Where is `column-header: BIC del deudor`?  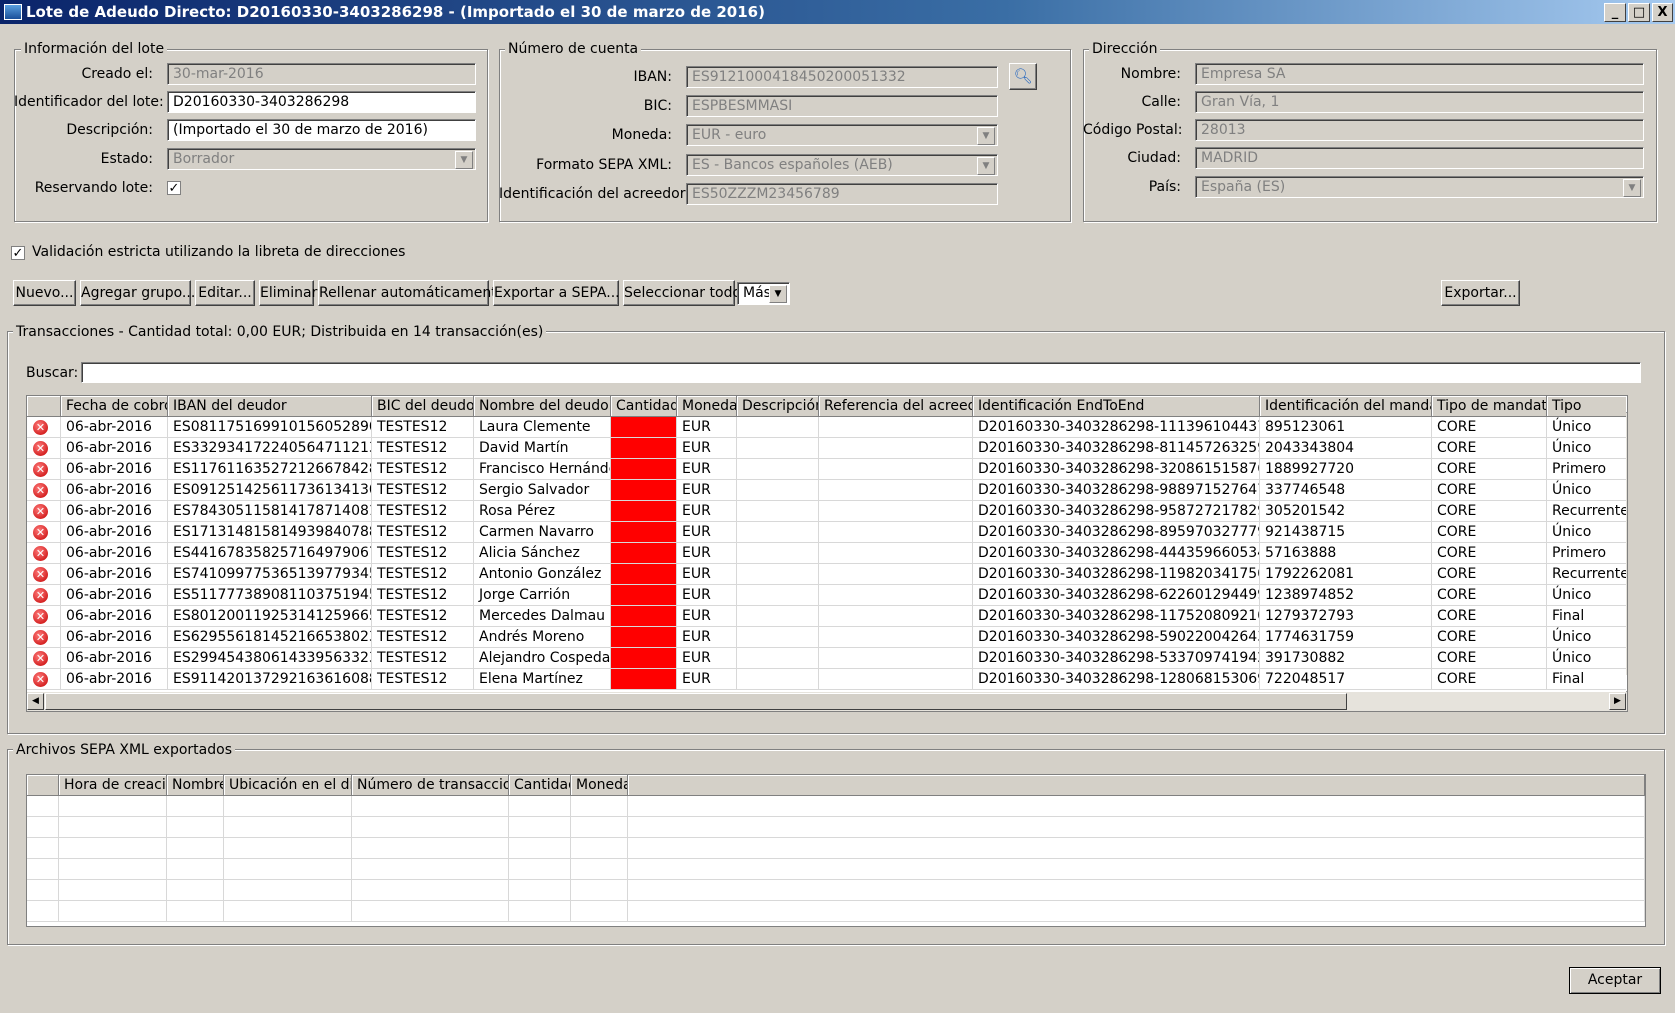 column-header: BIC del deudor is located at coordinates (423, 406).